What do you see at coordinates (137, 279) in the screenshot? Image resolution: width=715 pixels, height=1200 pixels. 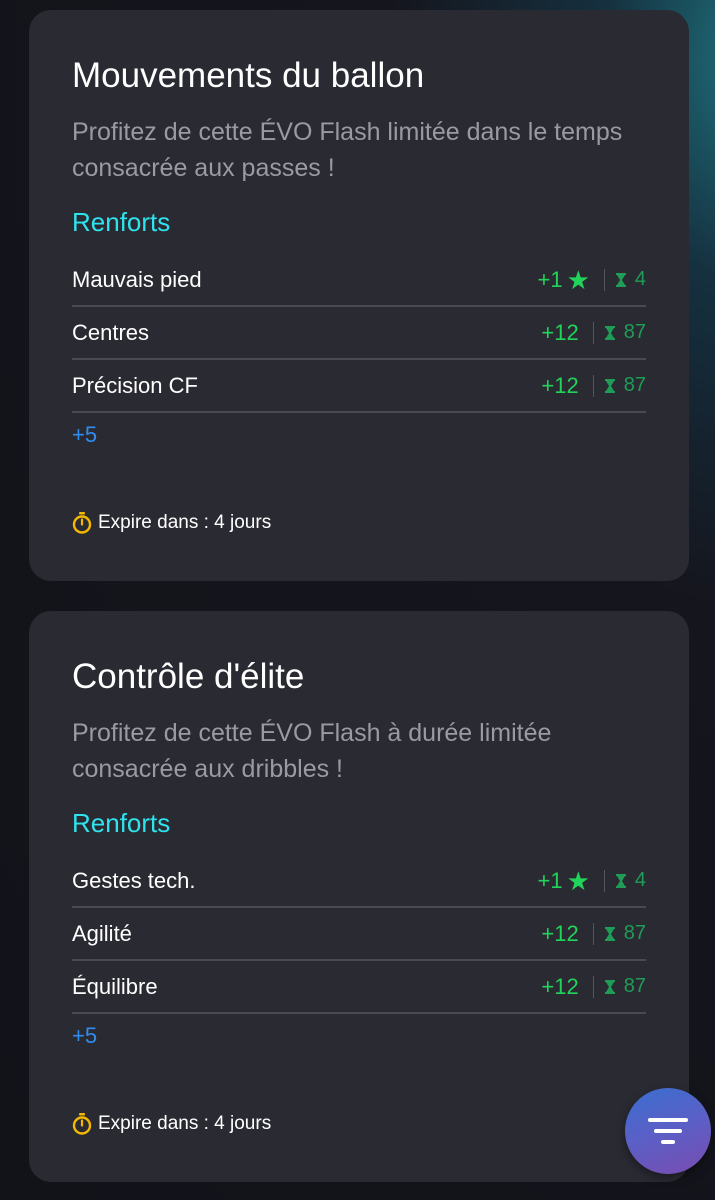 I see `stat-name: Mauvais pied` at bounding box center [137, 279].